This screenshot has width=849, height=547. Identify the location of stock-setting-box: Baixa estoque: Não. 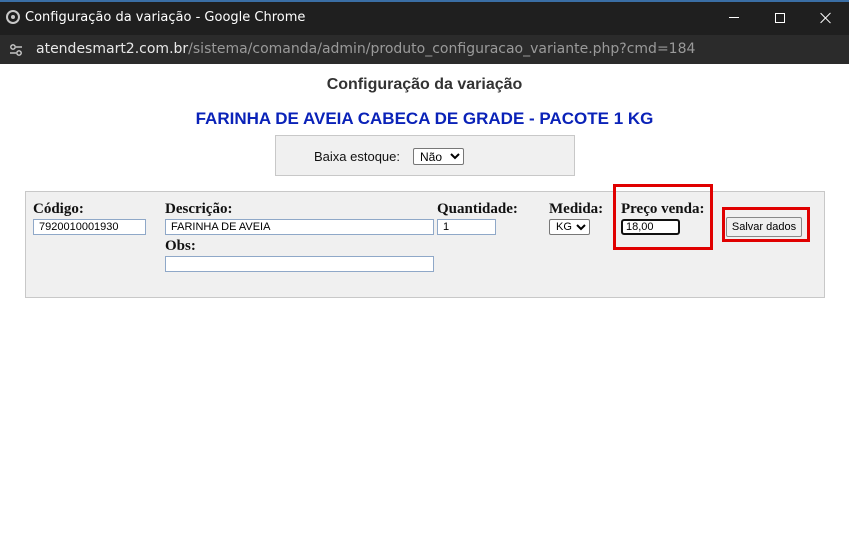
(425, 155).